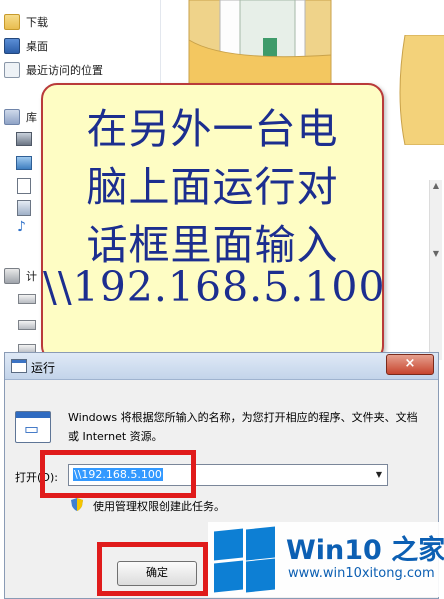  Describe the element at coordinates (12, 276) in the screenshot. I see `computer-icon` at that location.